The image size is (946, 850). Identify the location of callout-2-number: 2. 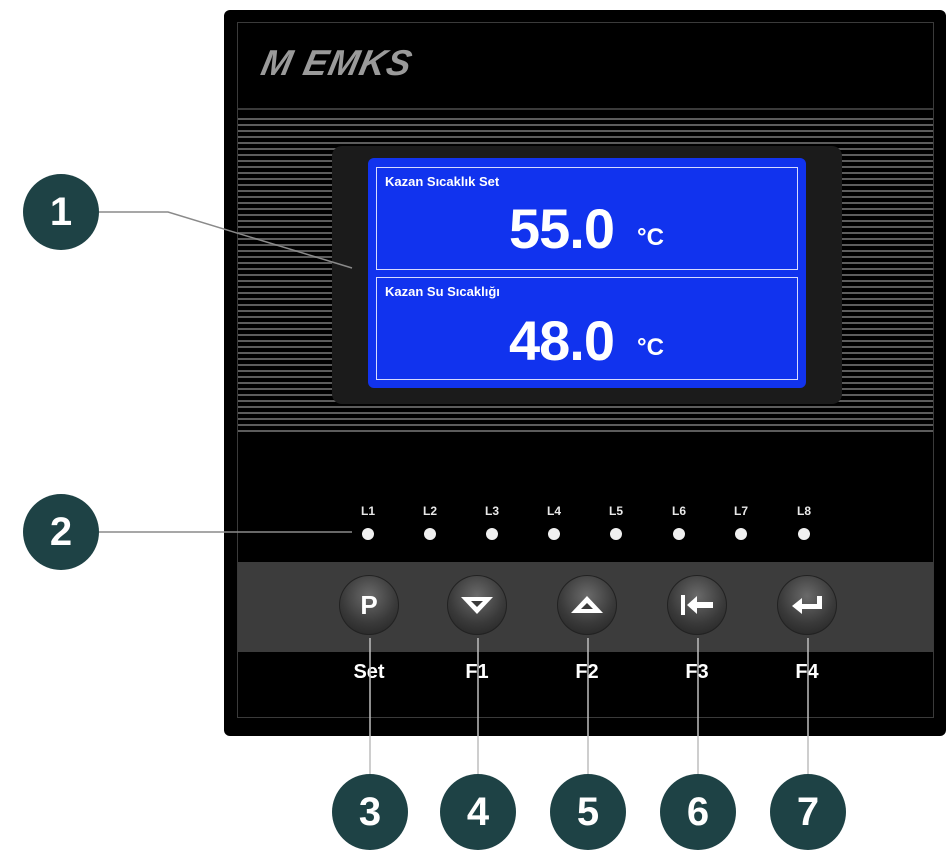
(61, 531).